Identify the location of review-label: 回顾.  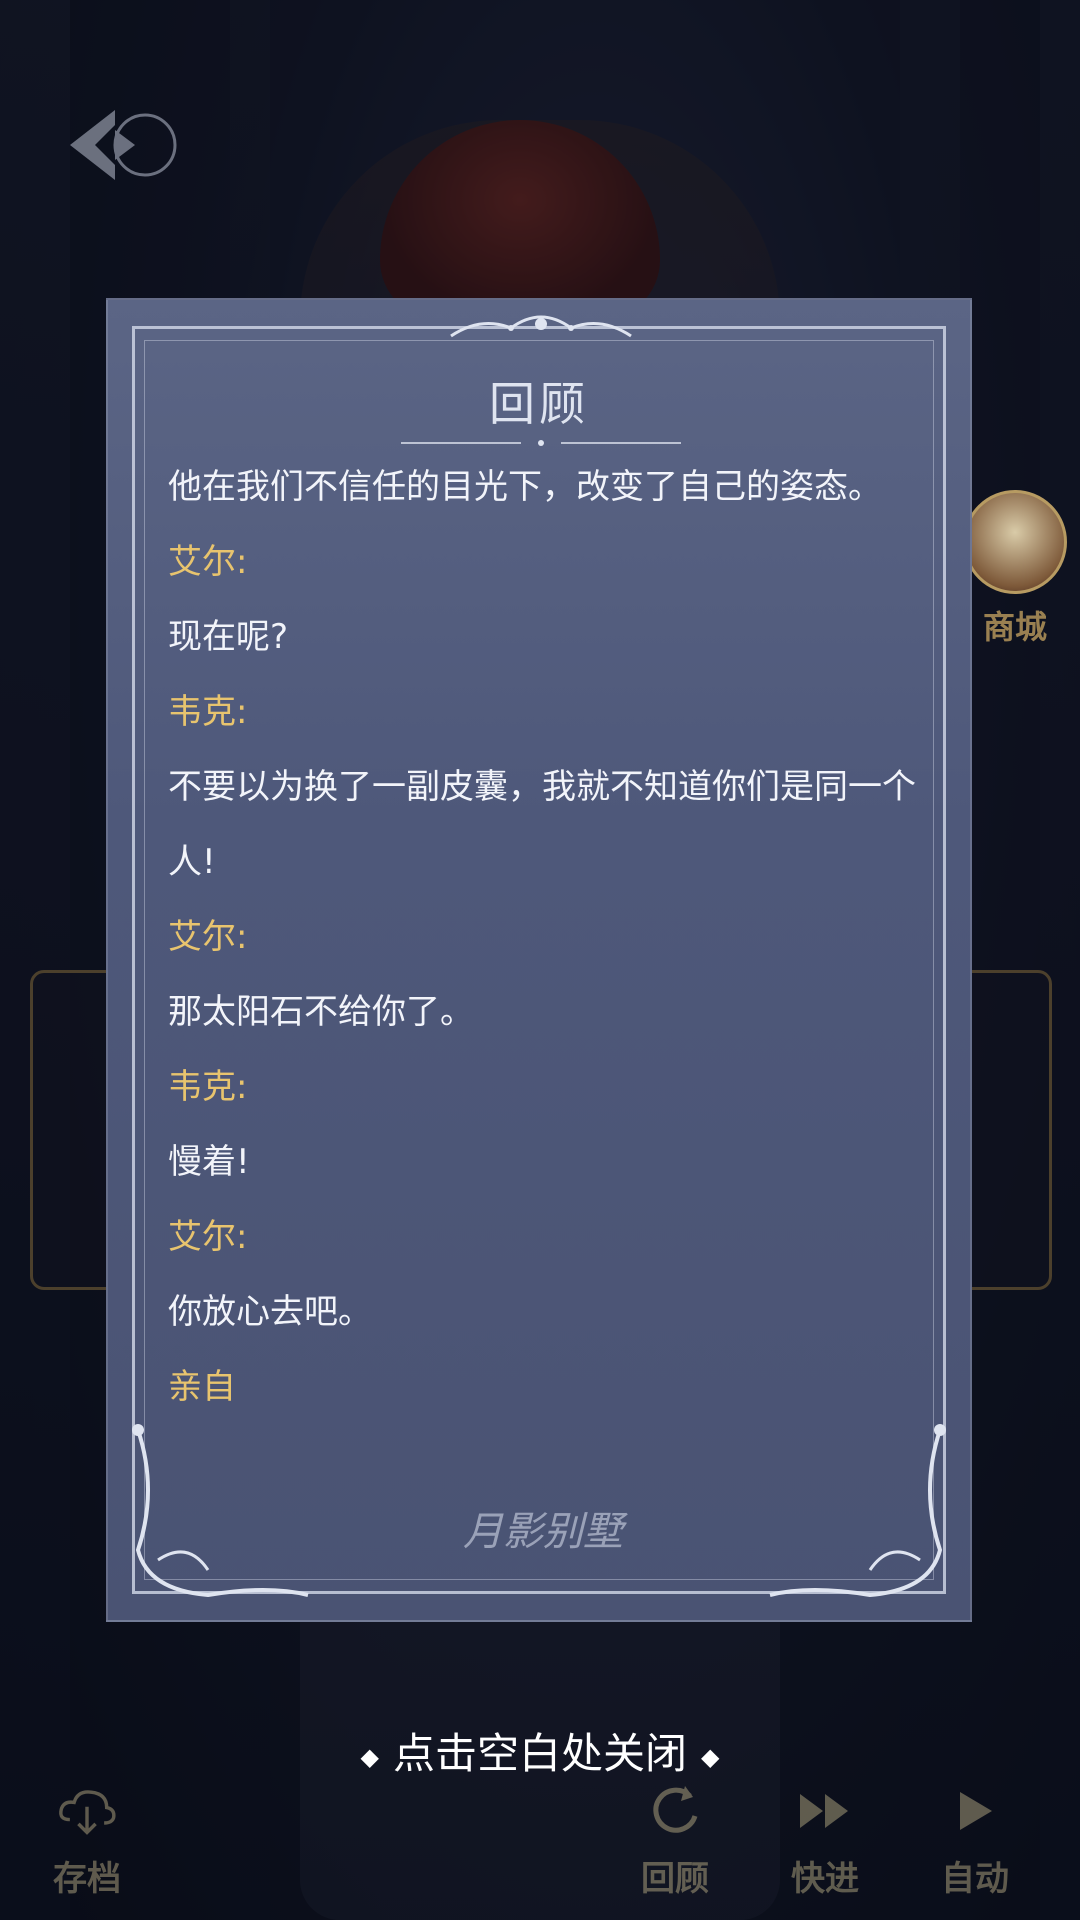
(675, 1879).